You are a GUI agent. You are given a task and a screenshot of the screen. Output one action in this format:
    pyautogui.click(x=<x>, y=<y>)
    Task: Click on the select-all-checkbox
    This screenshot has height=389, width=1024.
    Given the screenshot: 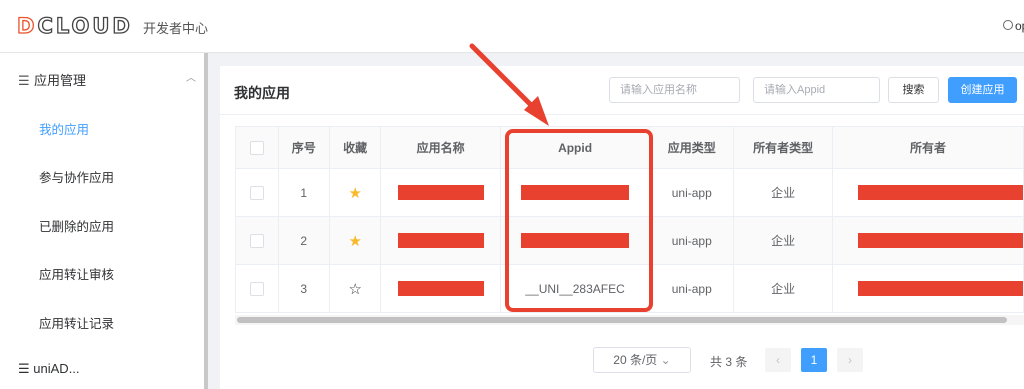 What is the action you would take?
    pyautogui.click(x=256, y=147)
    